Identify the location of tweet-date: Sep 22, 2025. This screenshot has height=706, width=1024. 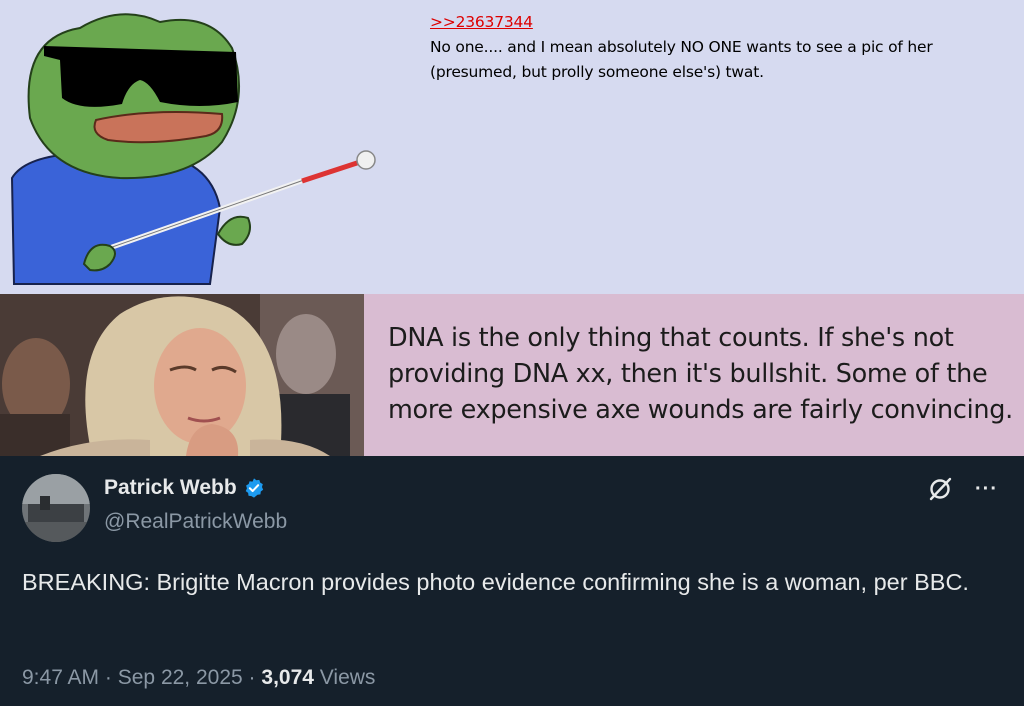
(180, 677).